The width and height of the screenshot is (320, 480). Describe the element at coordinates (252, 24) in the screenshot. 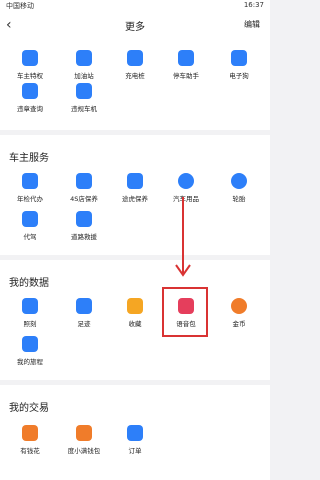

I see `edit-button: 编辑` at that location.